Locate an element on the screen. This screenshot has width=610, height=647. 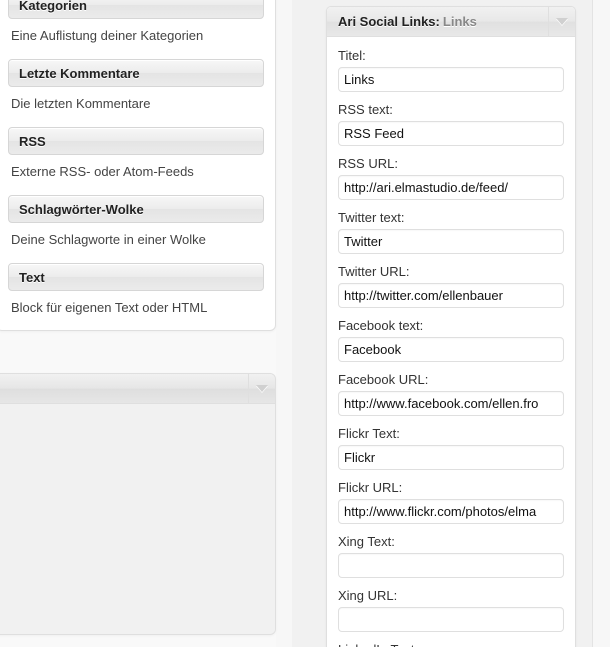
field-rss-text: RSS text: is located at coordinates (451, 123).